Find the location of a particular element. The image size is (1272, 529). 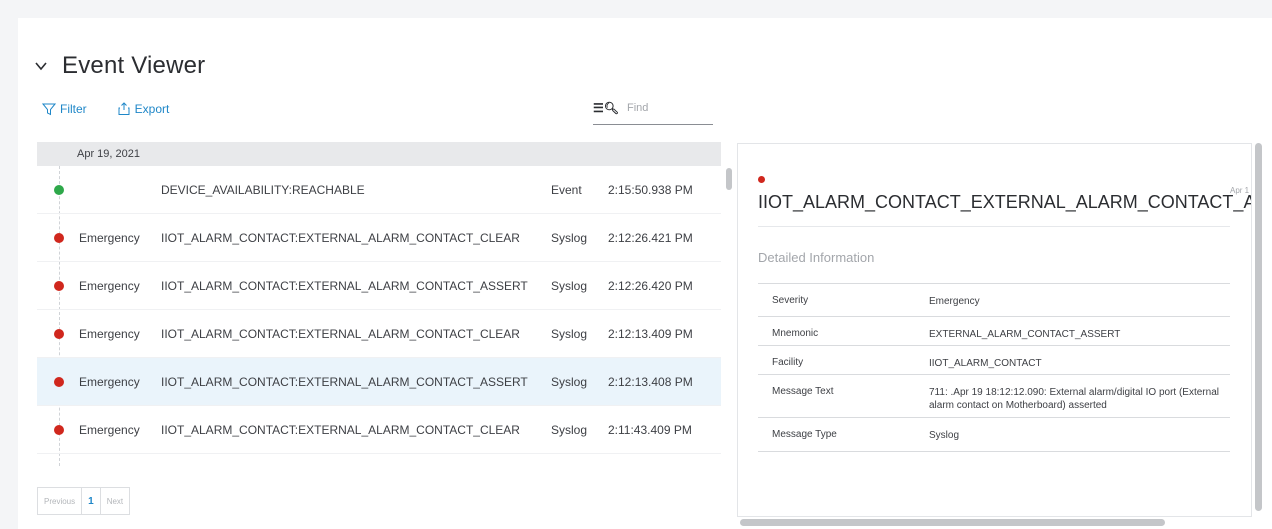

detail-row: Mnemonic EXTERNAL_ALARM_CONTACT_ASSERT is located at coordinates (994, 331).